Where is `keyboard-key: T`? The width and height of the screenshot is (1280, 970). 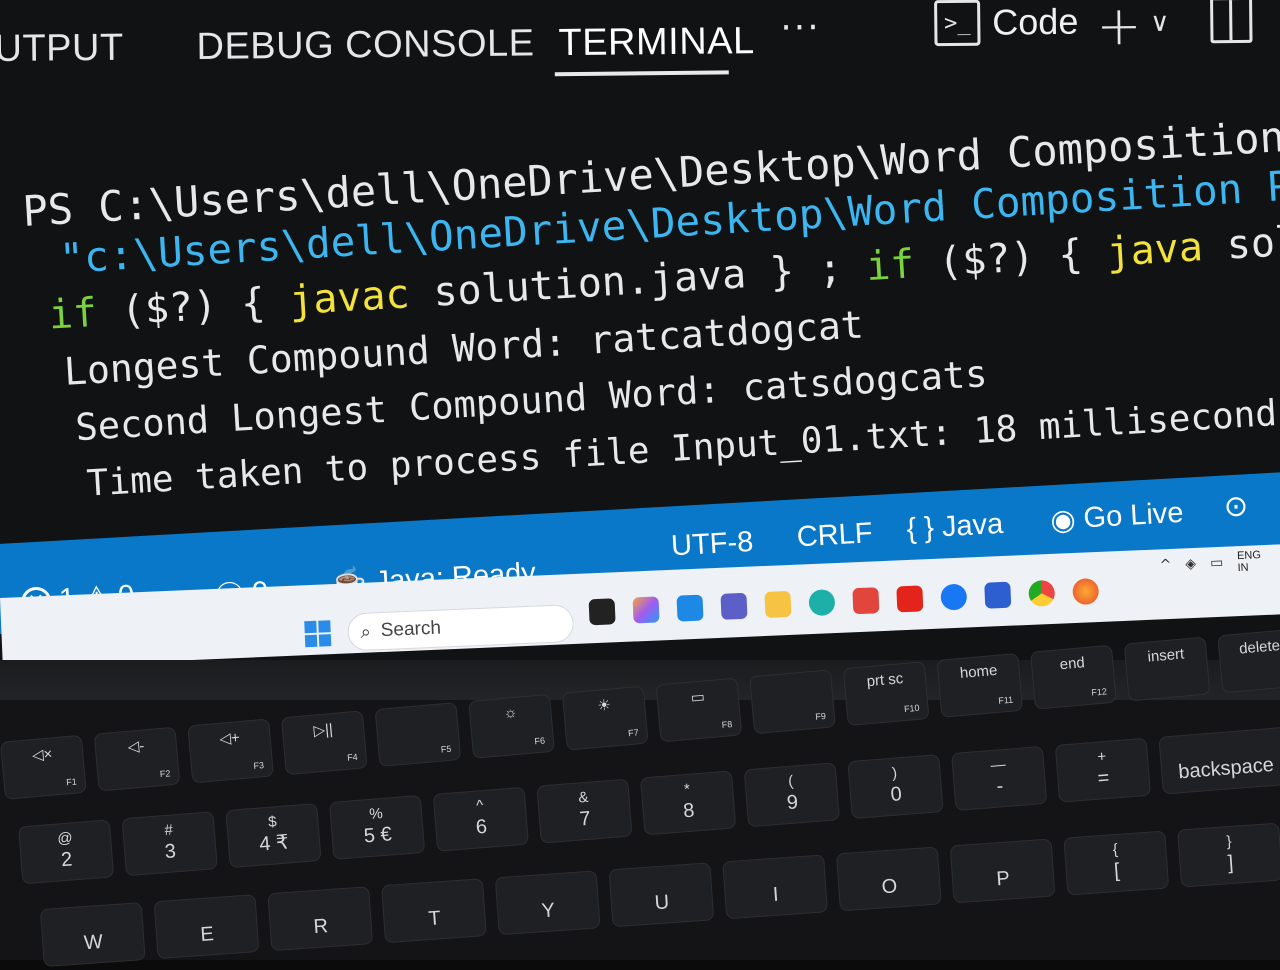 keyboard-key: T is located at coordinates (434, 911).